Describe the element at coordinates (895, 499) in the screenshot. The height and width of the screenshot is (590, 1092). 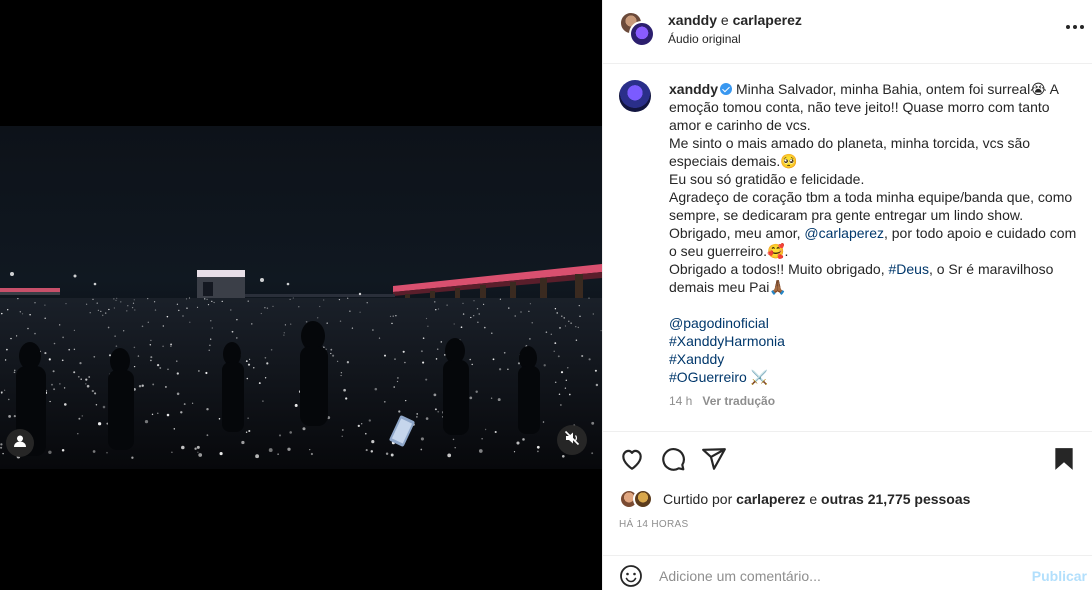
I see `likes-count-link: outras 21,775 pessoas` at that location.